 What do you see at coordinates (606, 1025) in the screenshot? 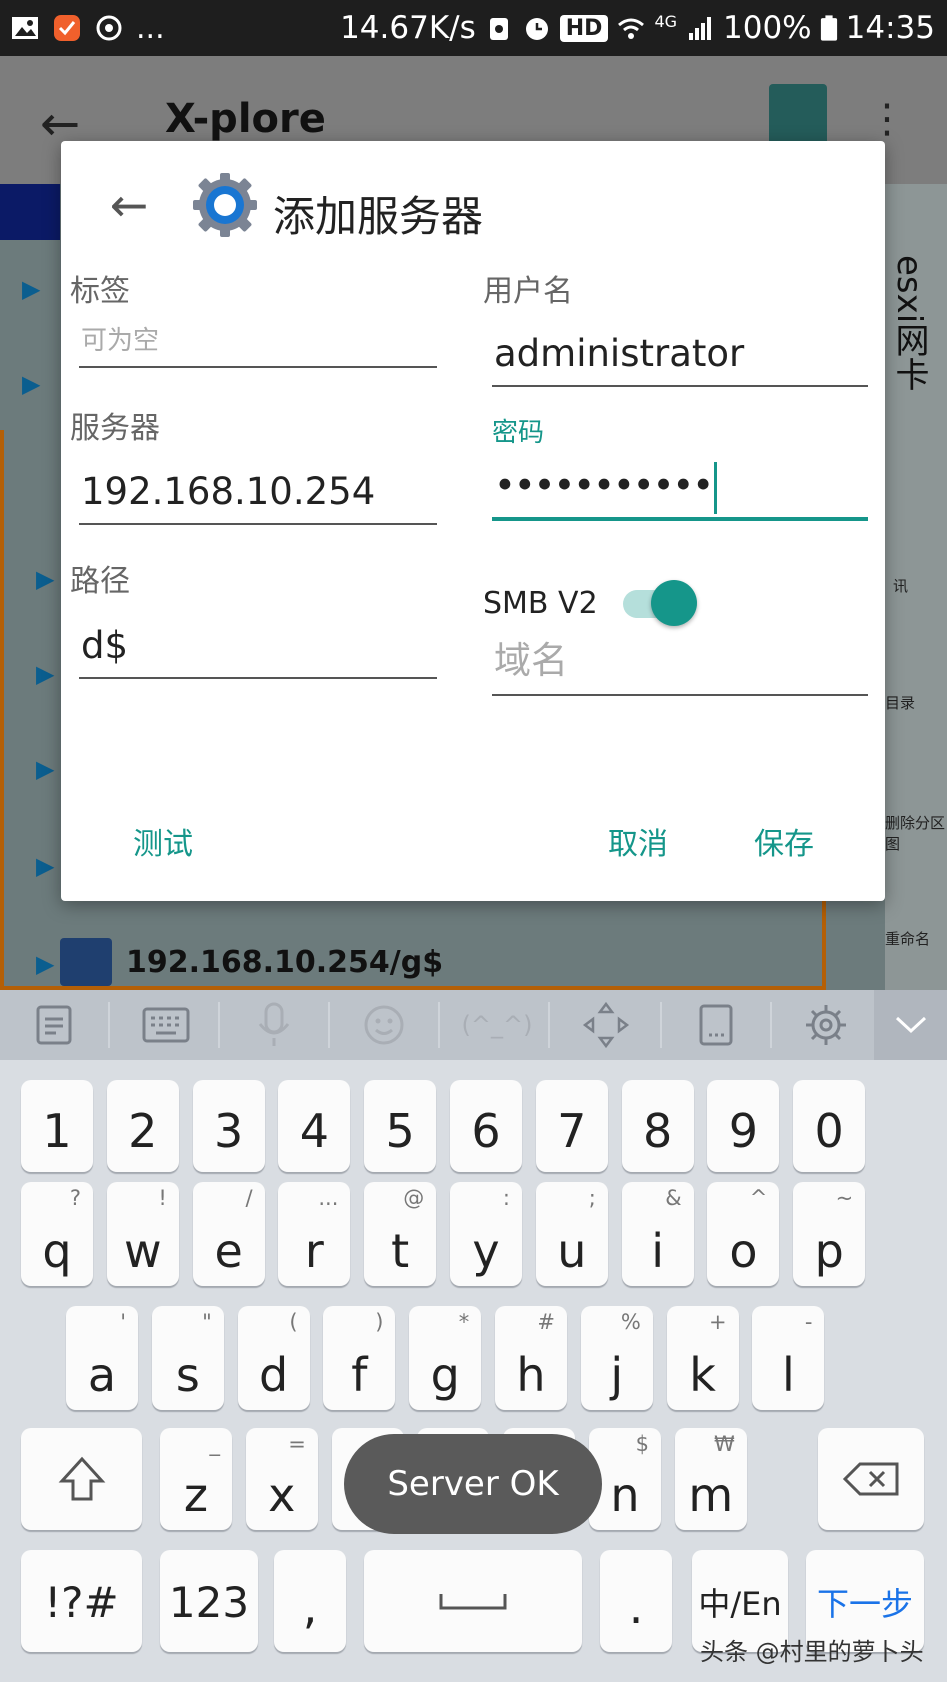
I see `cursor-move-icon` at bounding box center [606, 1025].